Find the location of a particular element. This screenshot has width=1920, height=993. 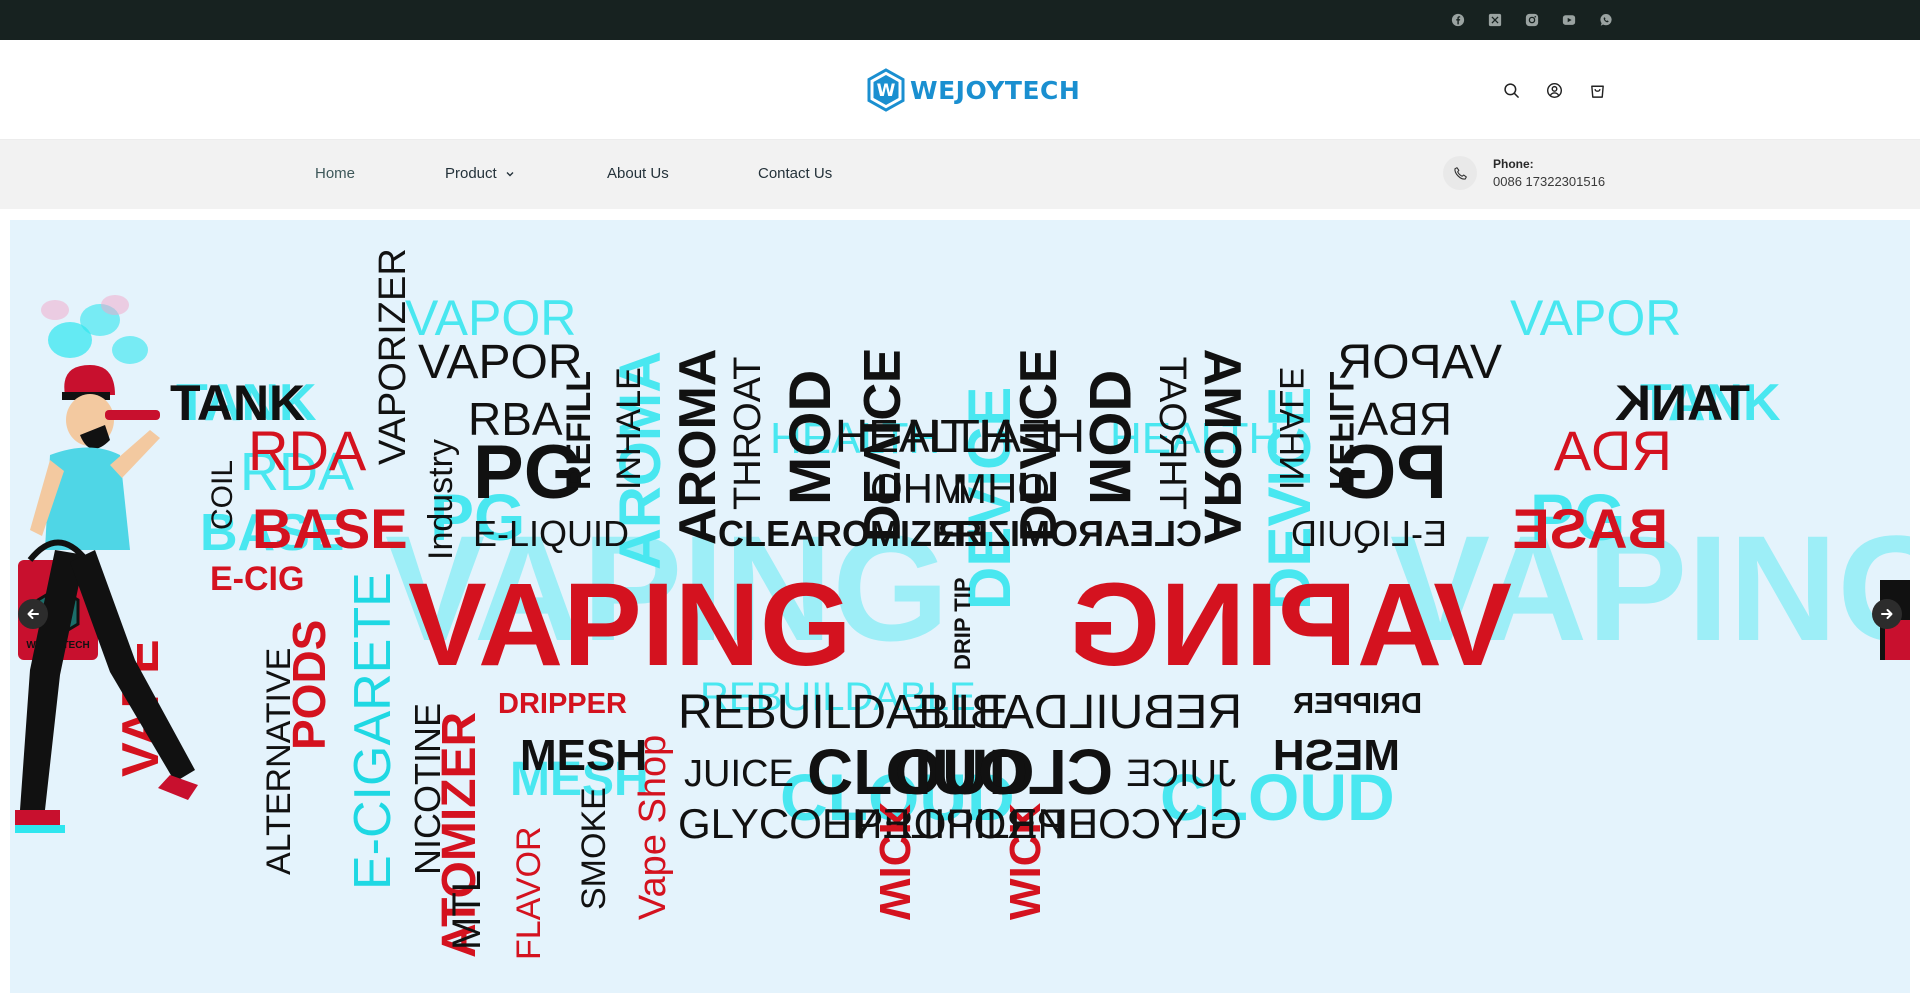

arrow-left-icon is located at coordinates (33, 614).